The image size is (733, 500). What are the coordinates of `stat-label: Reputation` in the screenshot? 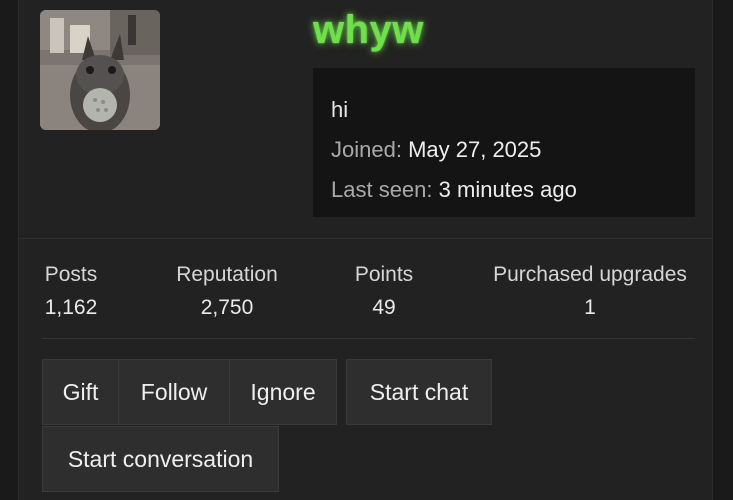 It's located at (227, 274).